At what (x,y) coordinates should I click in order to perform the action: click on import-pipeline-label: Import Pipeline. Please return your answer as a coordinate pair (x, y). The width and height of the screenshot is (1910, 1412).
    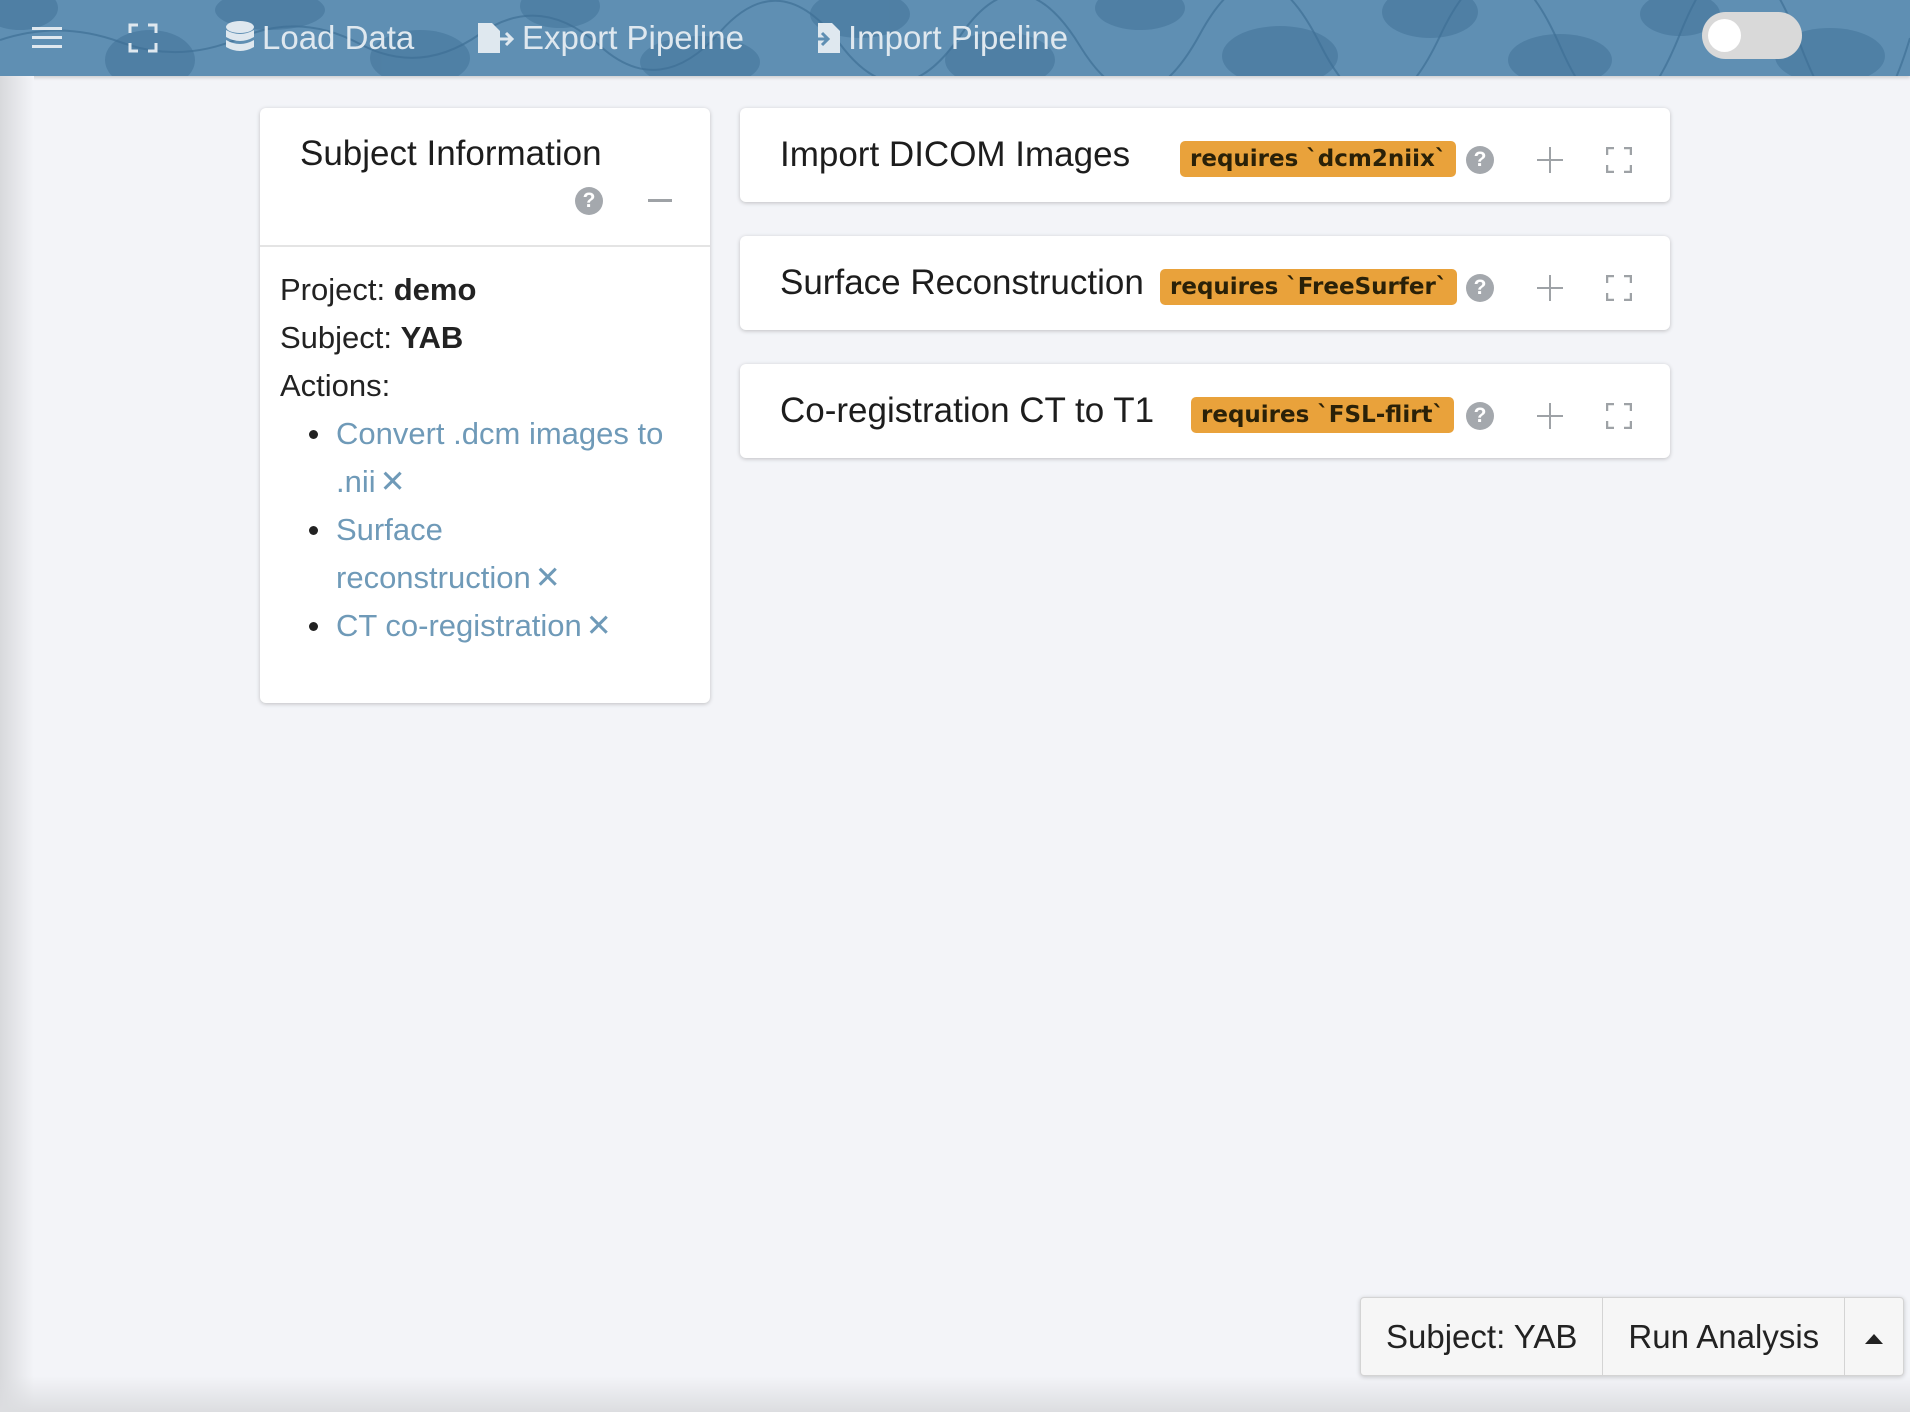
    Looking at the image, I should click on (958, 37).